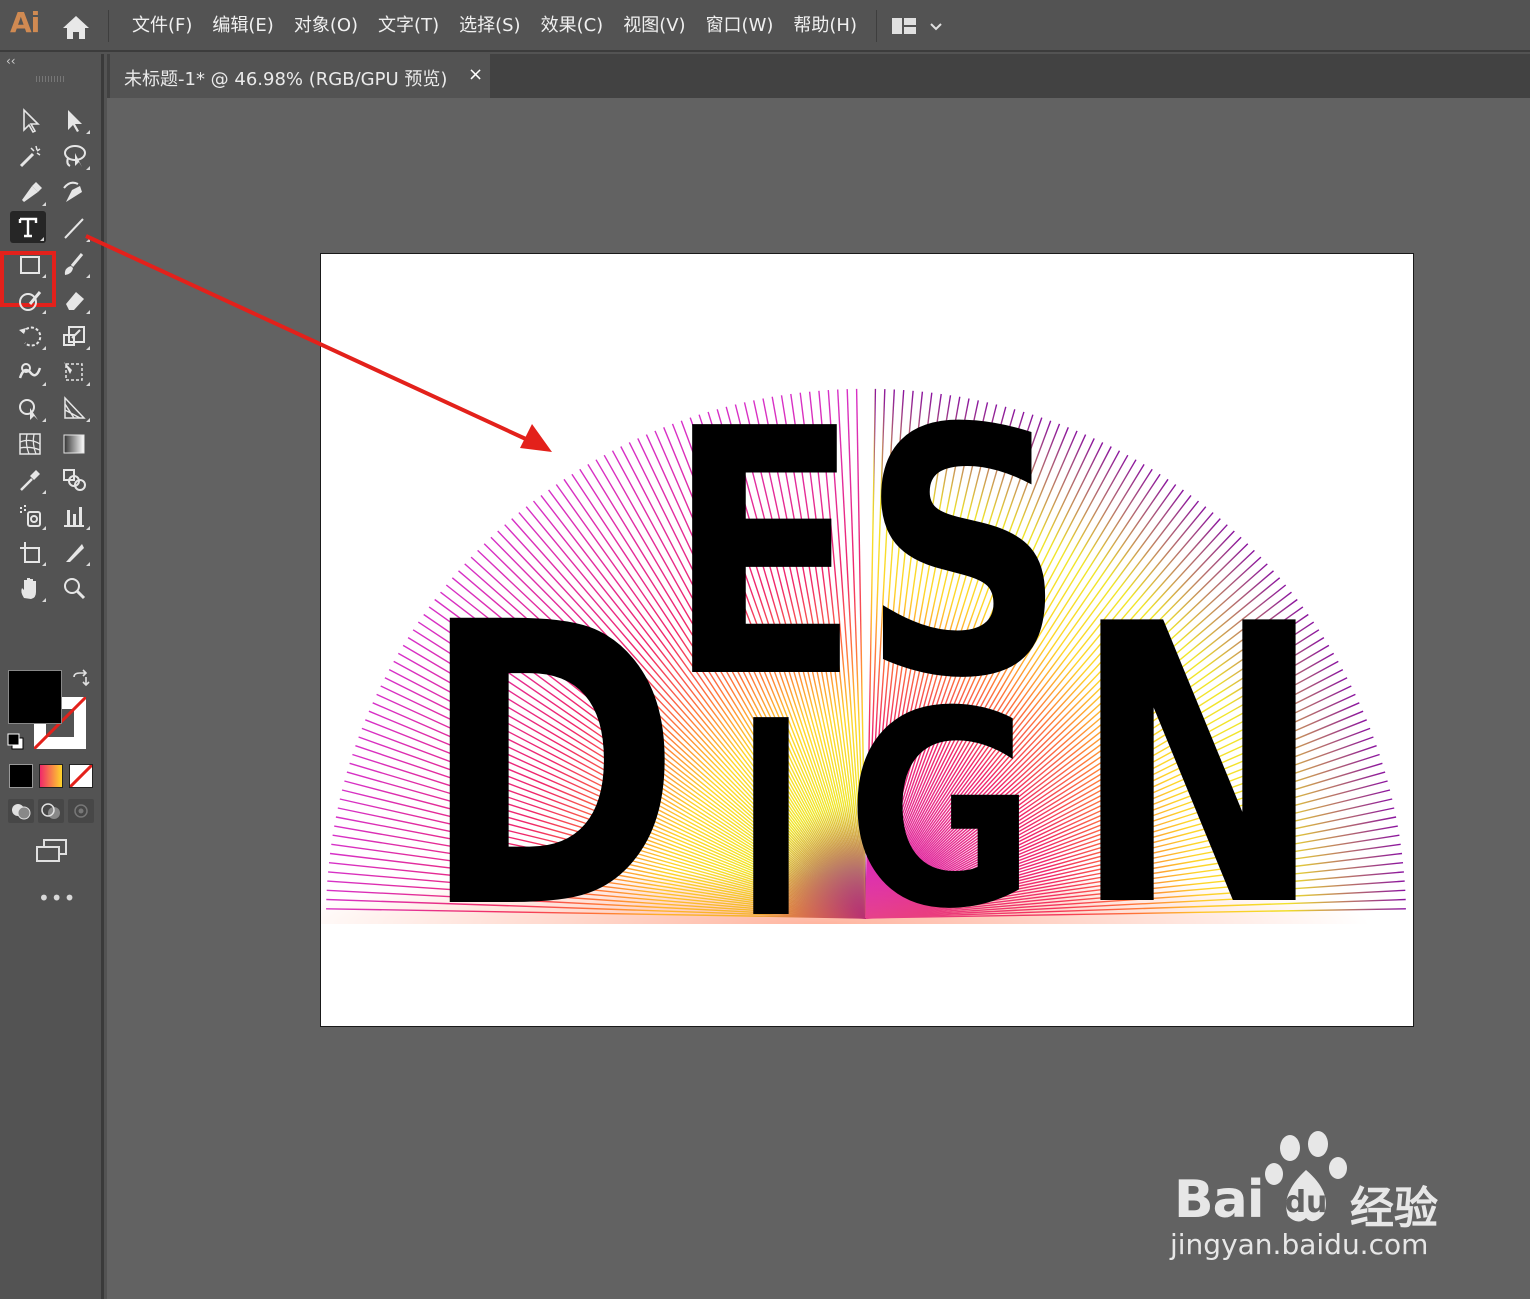  I want to click on warp-tool-icon, so click(30, 372).